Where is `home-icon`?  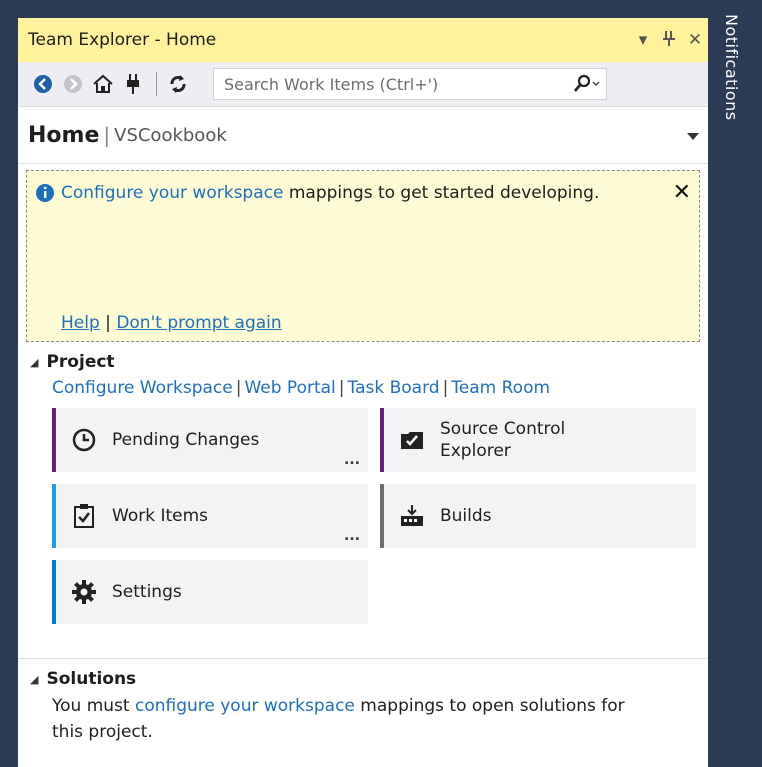 home-icon is located at coordinates (103, 84).